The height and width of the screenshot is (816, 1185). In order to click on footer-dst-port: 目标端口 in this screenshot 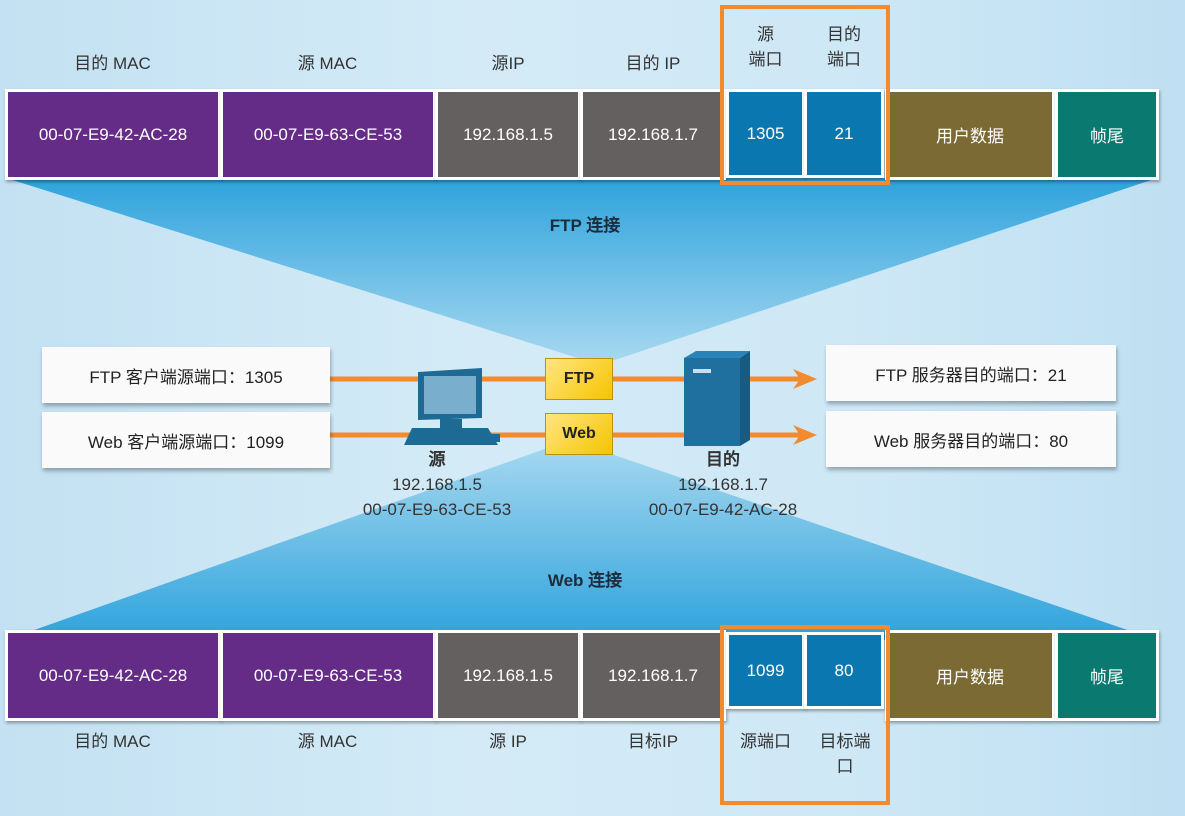, I will do `click(845, 754)`.